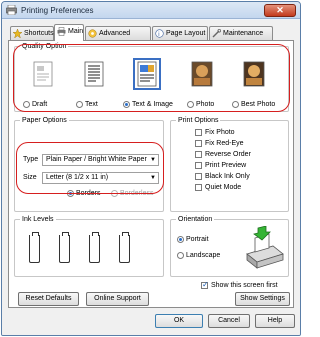 The image size is (320, 337). I want to click on paper-size-label: Size, so click(30, 177).